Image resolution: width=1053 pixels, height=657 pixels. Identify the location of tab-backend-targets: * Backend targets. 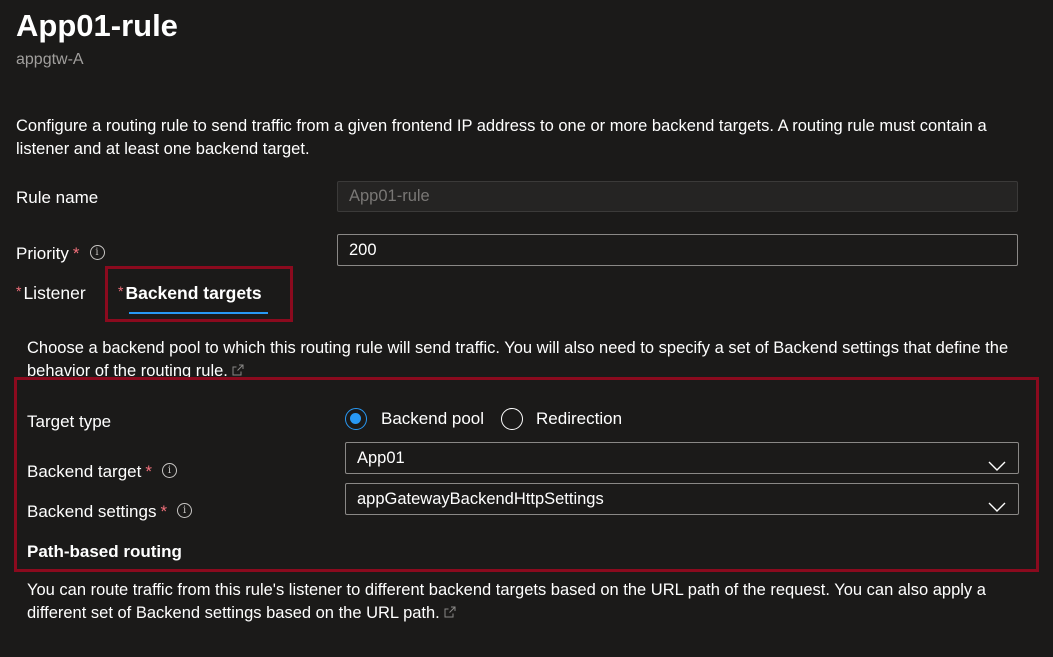
(190, 293).